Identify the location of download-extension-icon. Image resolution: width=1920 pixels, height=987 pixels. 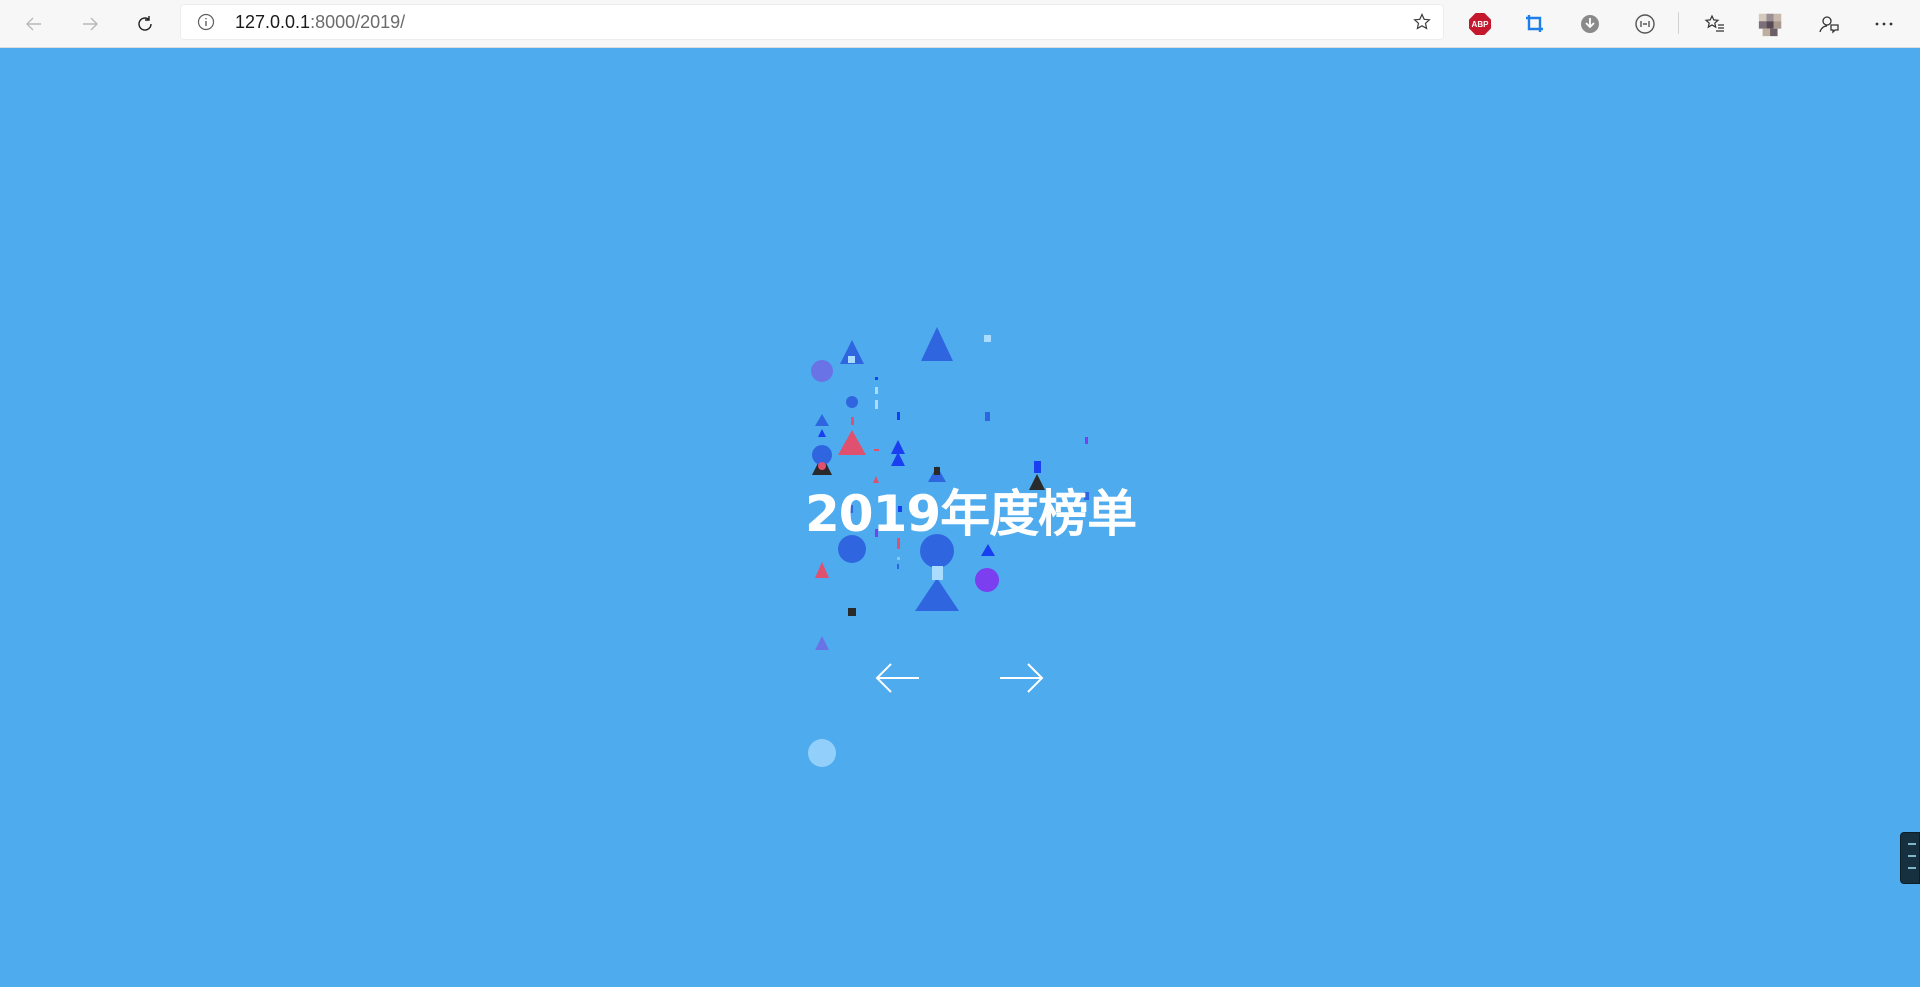
(1590, 24).